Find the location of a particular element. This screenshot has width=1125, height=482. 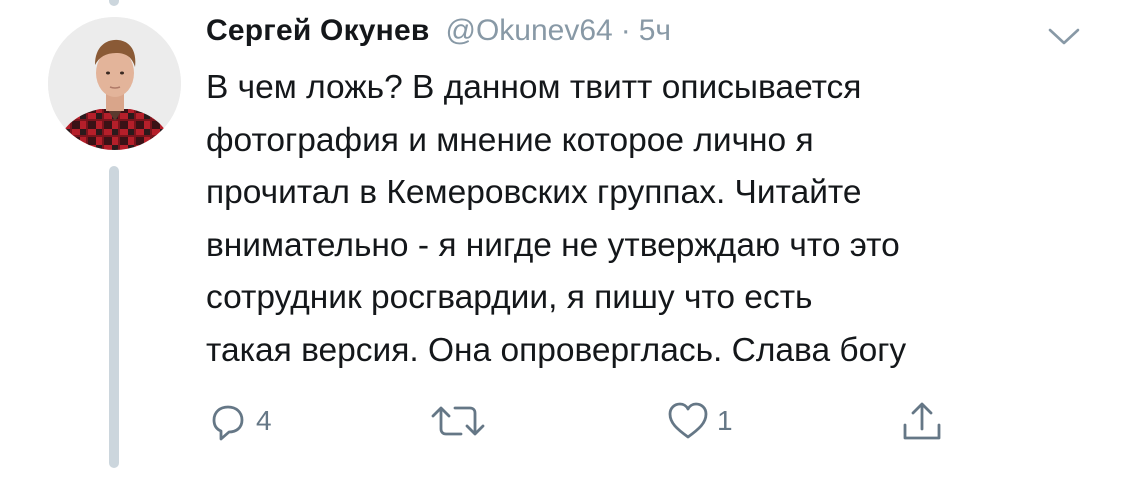

tweet-text-line: прочитал в Кемеровских группах. Читайте is located at coordinates (534, 192).